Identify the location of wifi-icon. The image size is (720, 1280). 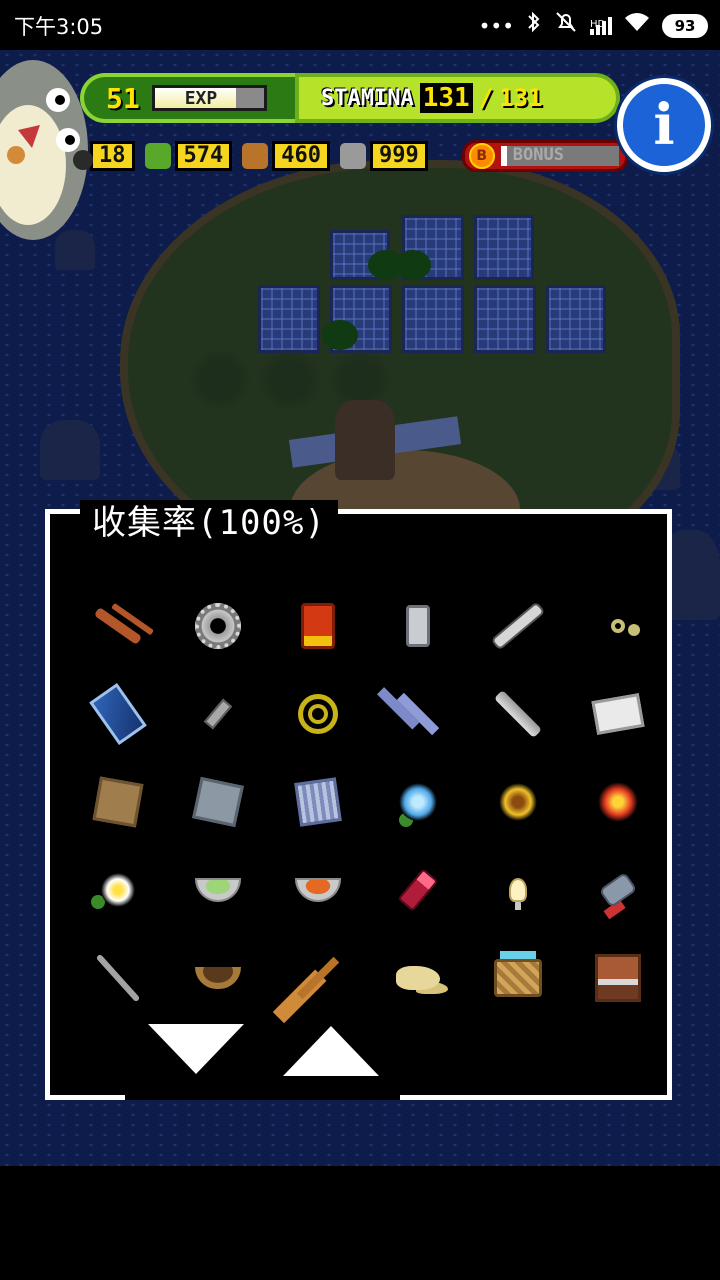
(637, 25).